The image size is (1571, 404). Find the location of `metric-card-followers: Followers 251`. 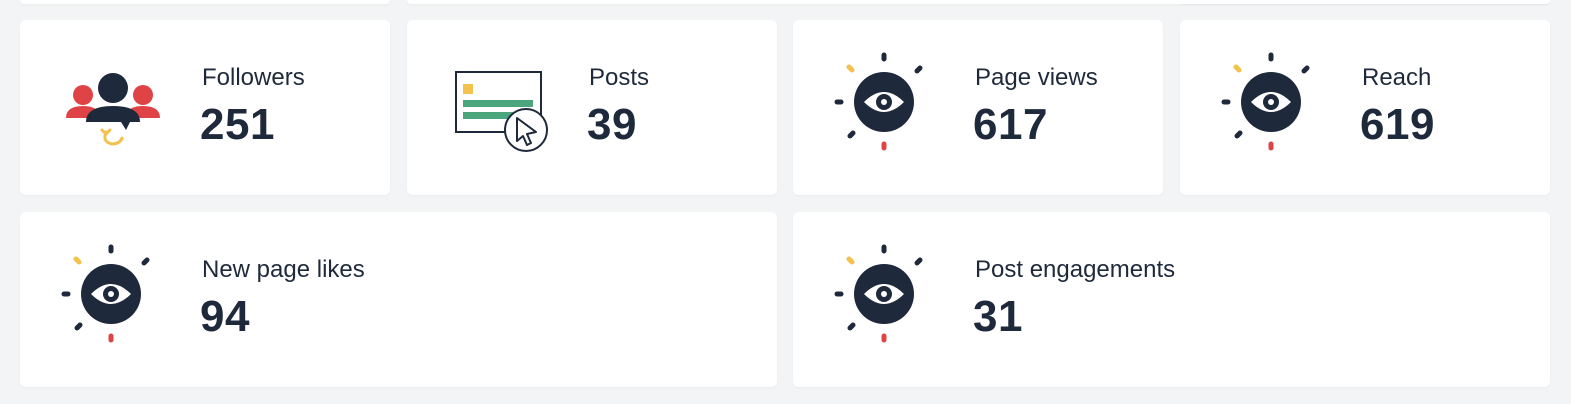

metric-card-followers: Followers 251 is located at coordinates (205, 107).